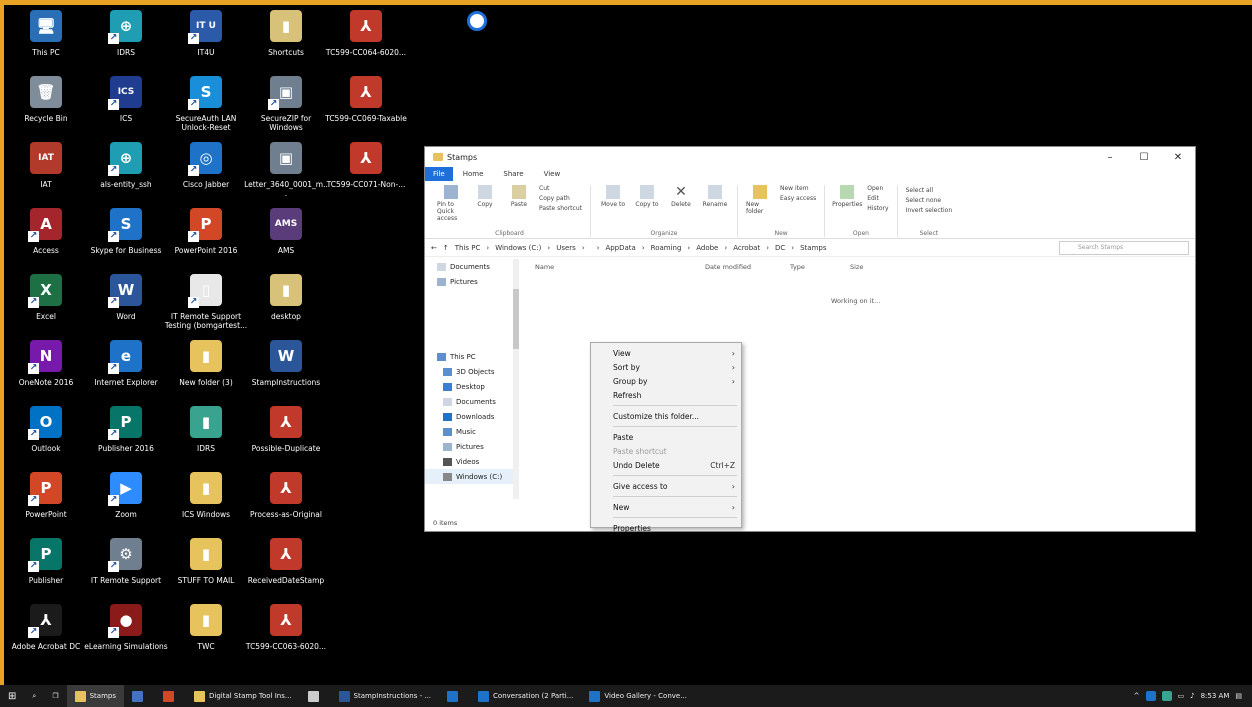 This screenshot has width=1252, height=707. What do you see at coordinates (12, 696) in the screenshot?
I see `start-button: ⊞` at bounding box center [12, 696].